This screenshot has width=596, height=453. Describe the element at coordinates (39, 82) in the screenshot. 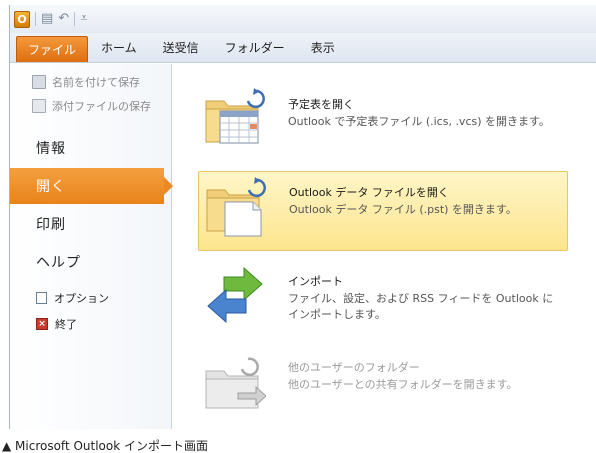

I see `save-as-icon` at that location.